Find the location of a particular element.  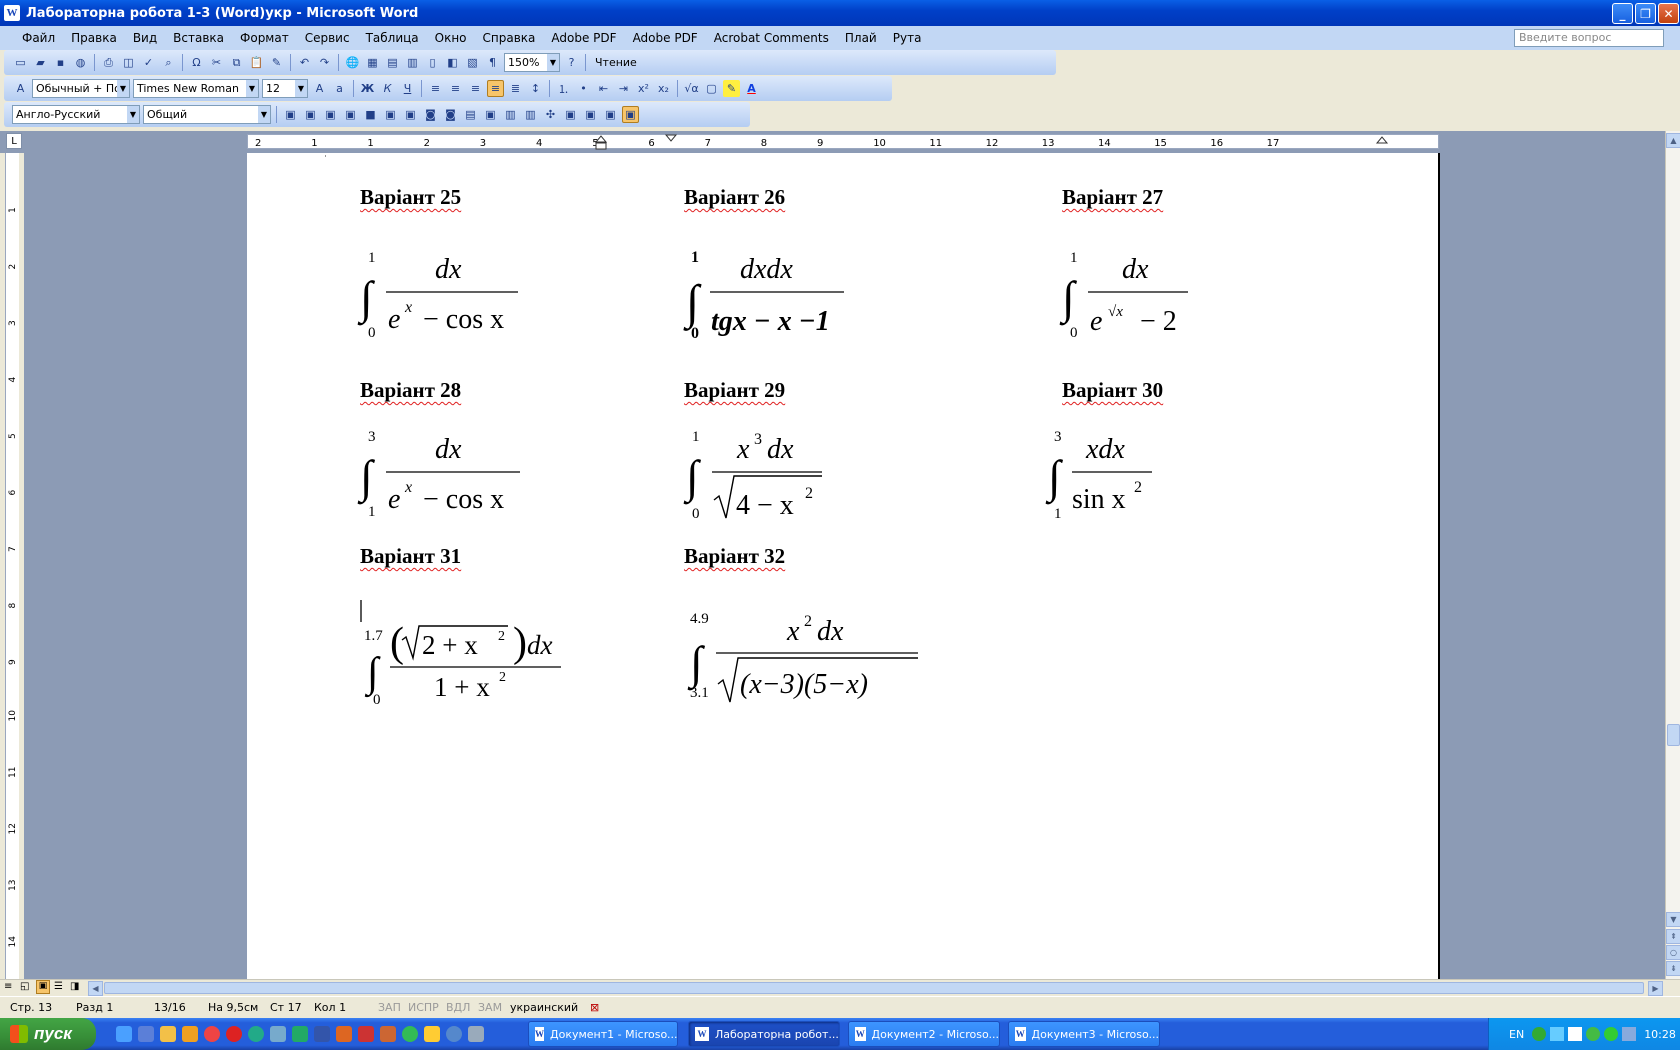

grow-font-icon: A is located at coordinates (319, 88).